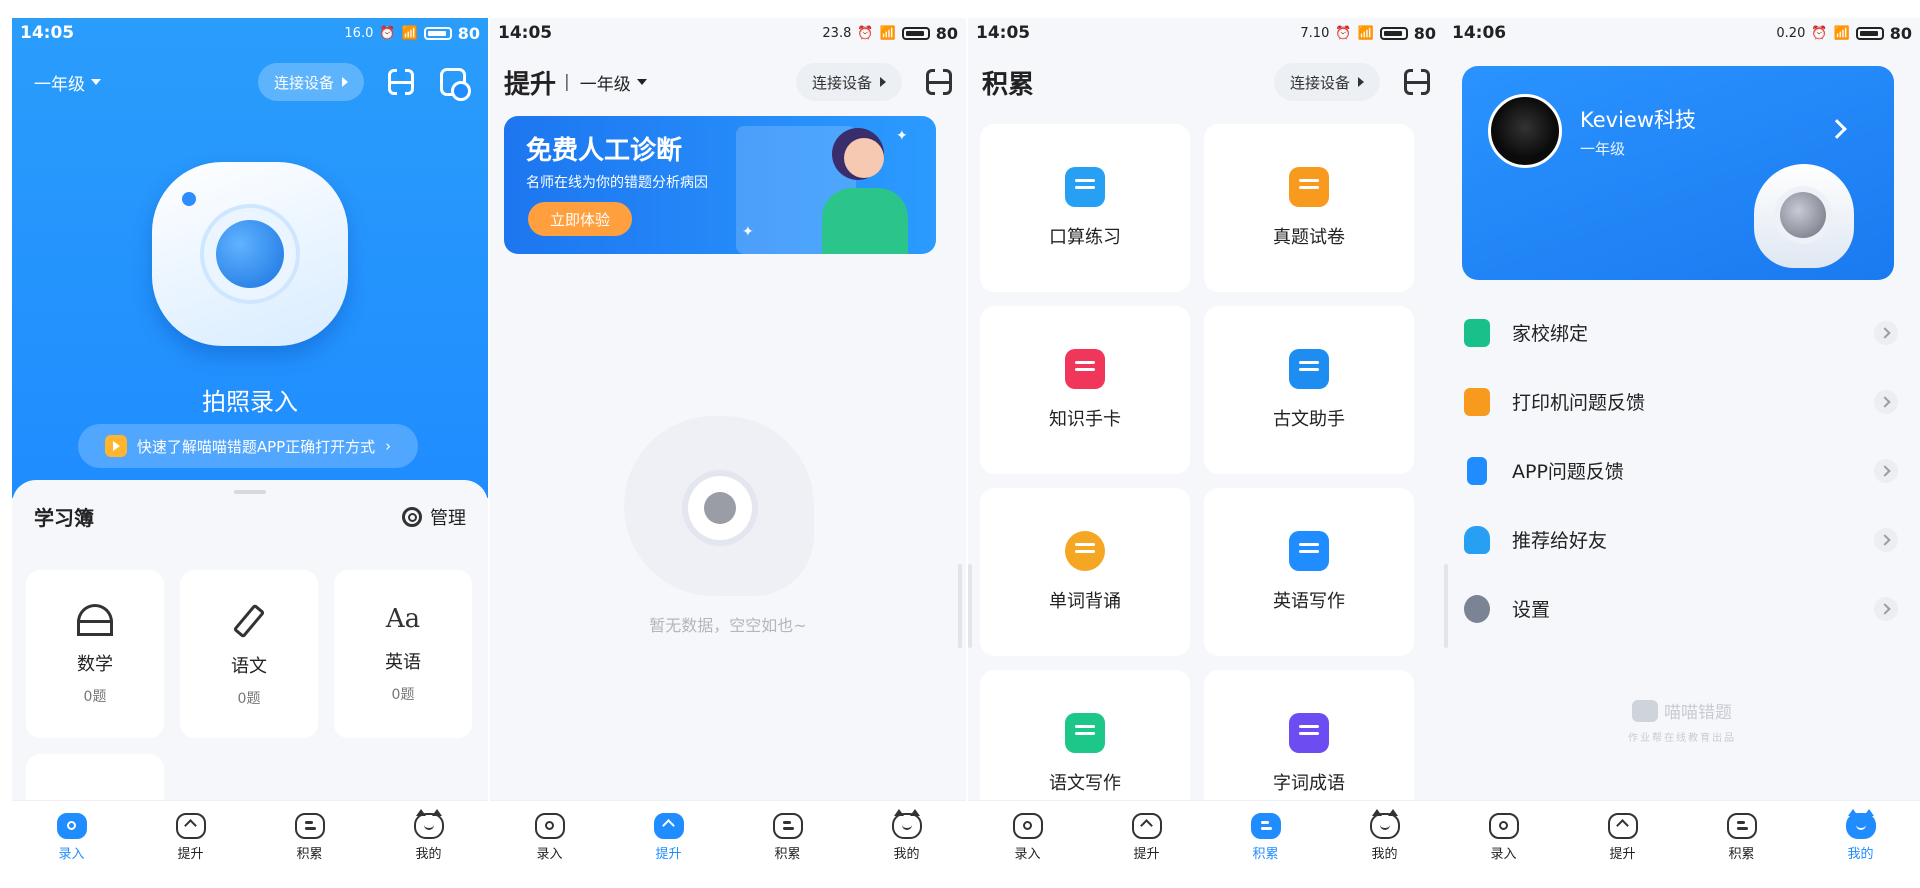 The image size is (1920, 888). Describe the element at coordinates (787, 826) in the screenshot. I see `accumulate-nav-icon` at that location.